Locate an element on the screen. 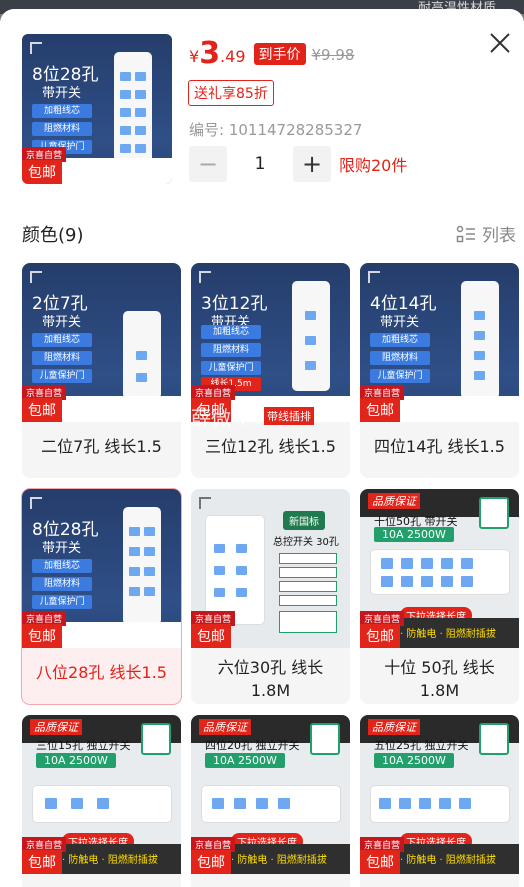  quantity-stepper: − 1 + 限购20件 is located at coordinates (298, 164).